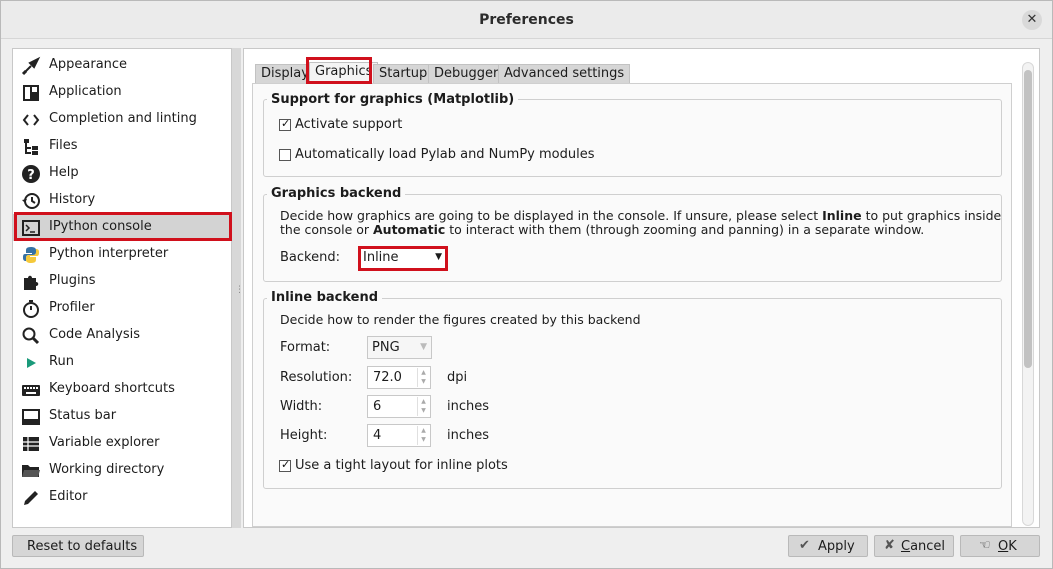  What do you see at coordinates (31, 147) in the screenshot?
I see `file-tree-icon` at bounding box center [31, 147].